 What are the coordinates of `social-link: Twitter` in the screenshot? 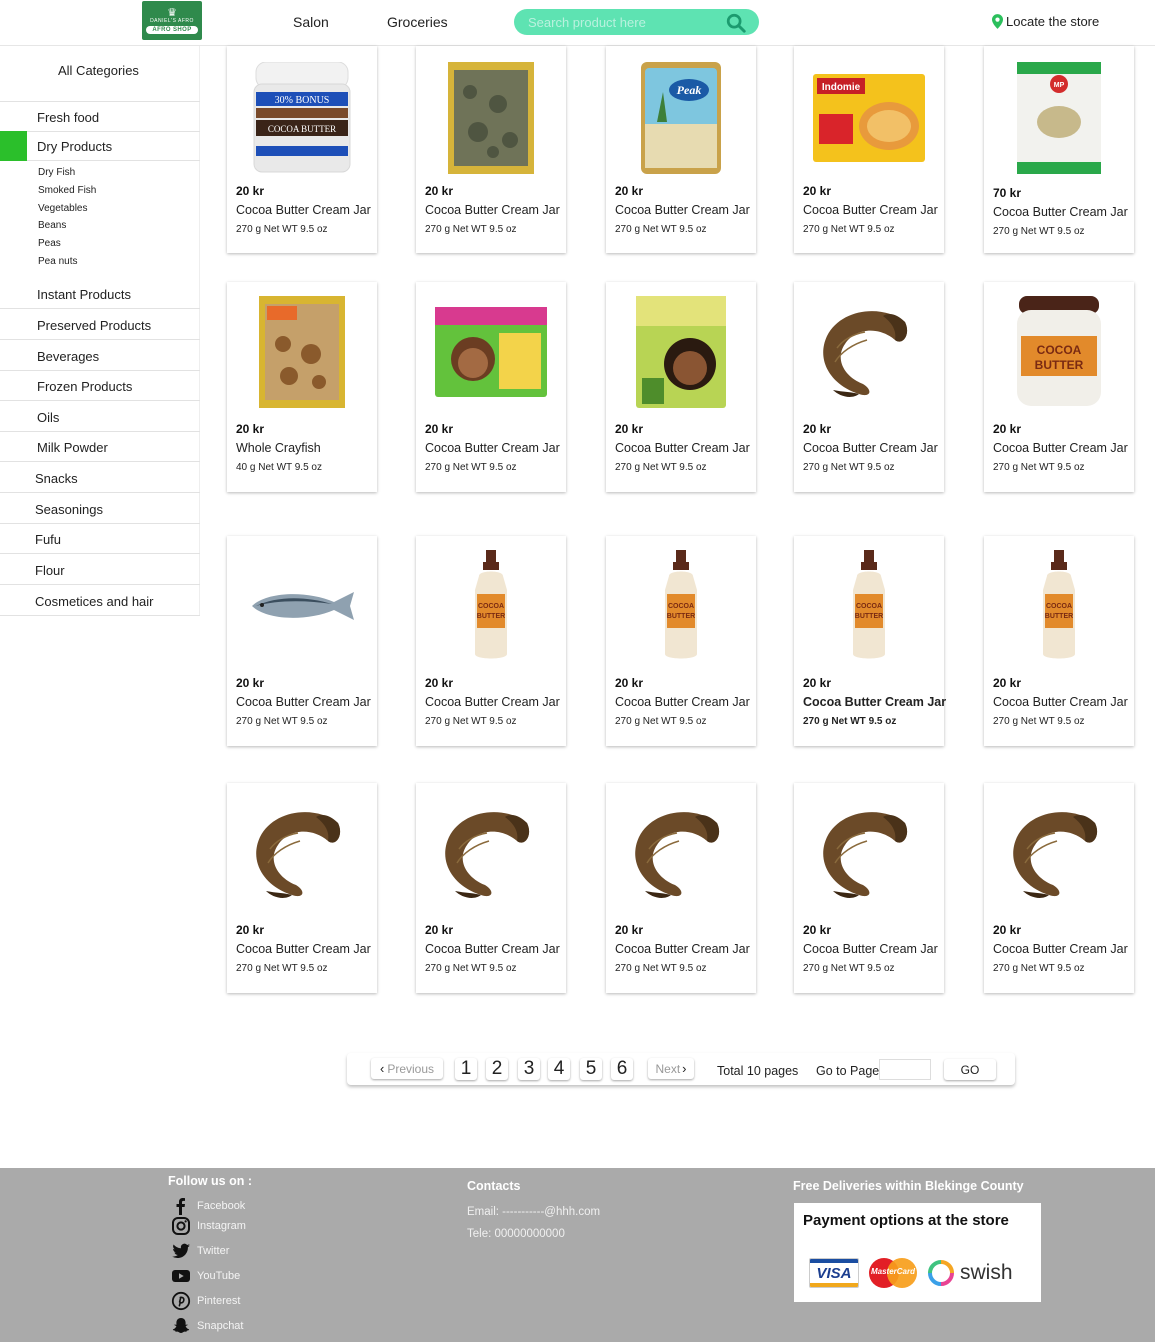 It's located at (200, 1251).